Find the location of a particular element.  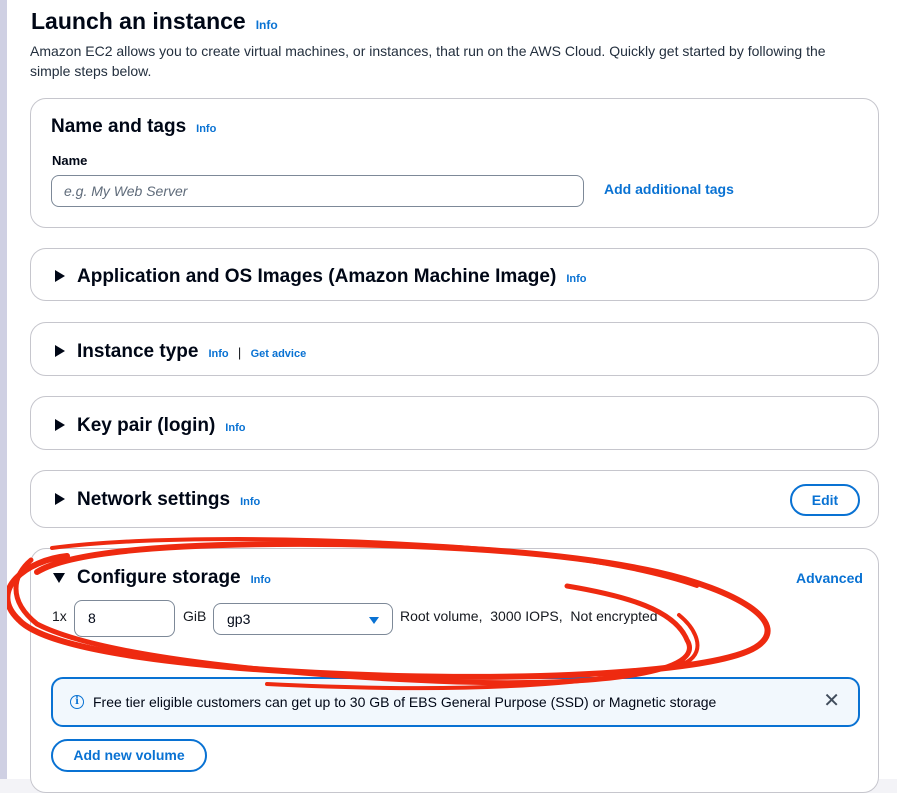

edit-button: Edit is located at coordinates (825, 500).